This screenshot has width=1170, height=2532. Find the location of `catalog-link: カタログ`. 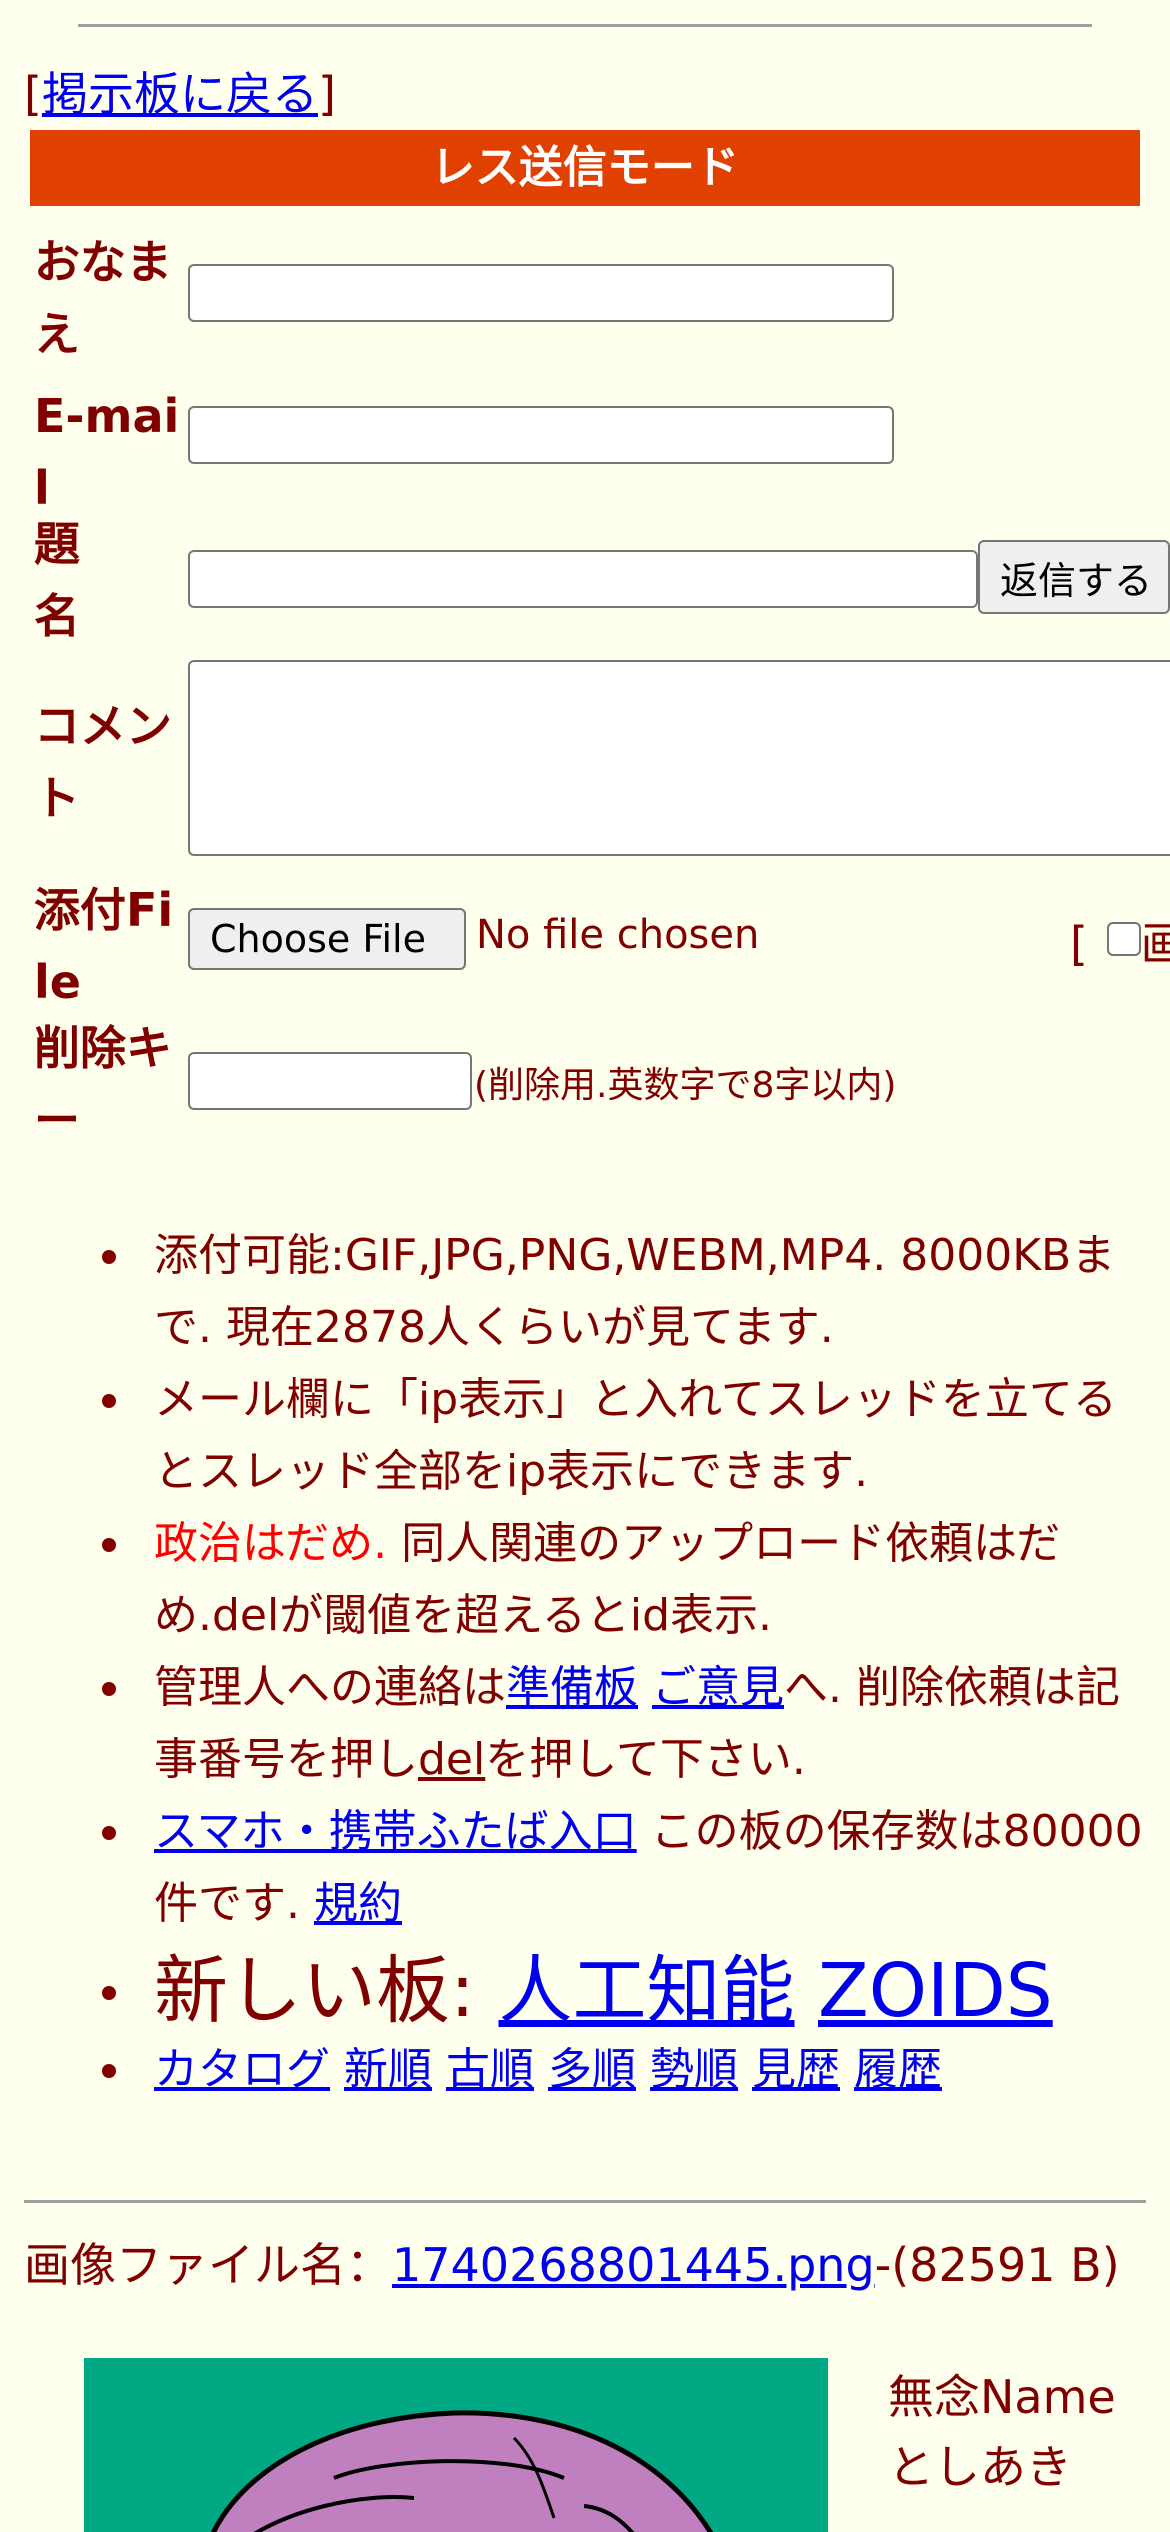

catalog-link: カタログ is located at coordinates (242, 2069).